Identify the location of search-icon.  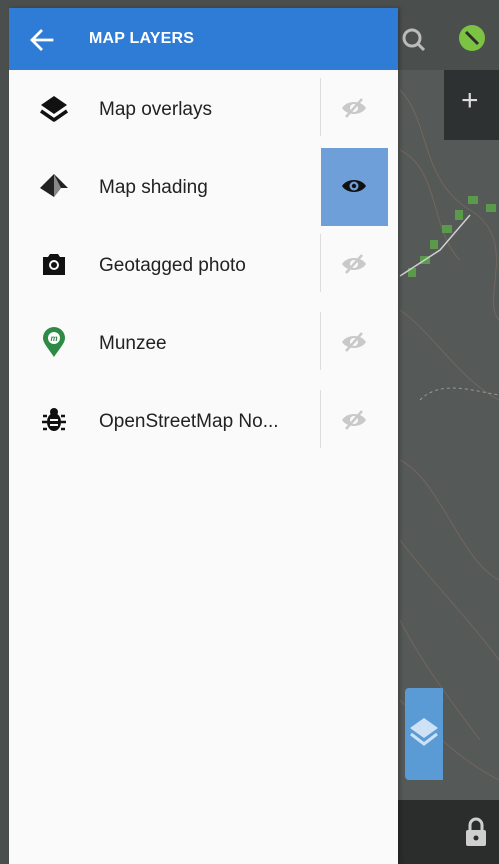
(414, 40).